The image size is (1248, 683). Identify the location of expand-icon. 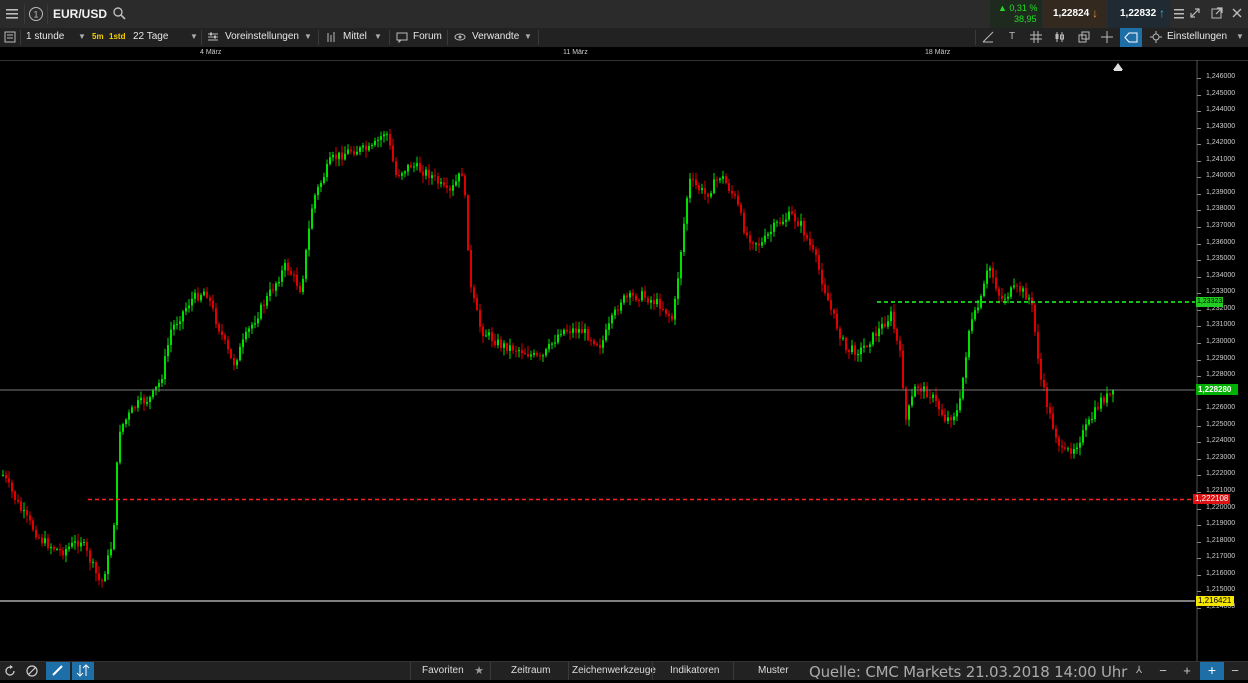
(1195, 13).